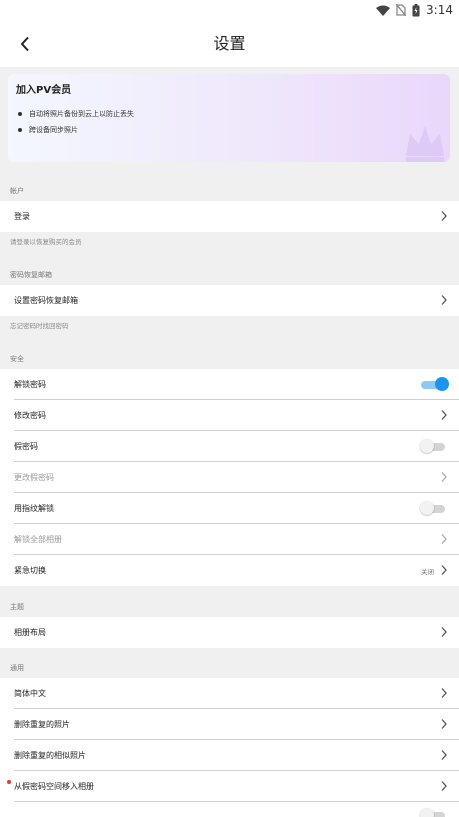 This screenshot has width=459, height=817. Describe the element at coordinates (229, 508) in the screenshot. I see `fingerprint-row: 用指纹解锁` at that location.